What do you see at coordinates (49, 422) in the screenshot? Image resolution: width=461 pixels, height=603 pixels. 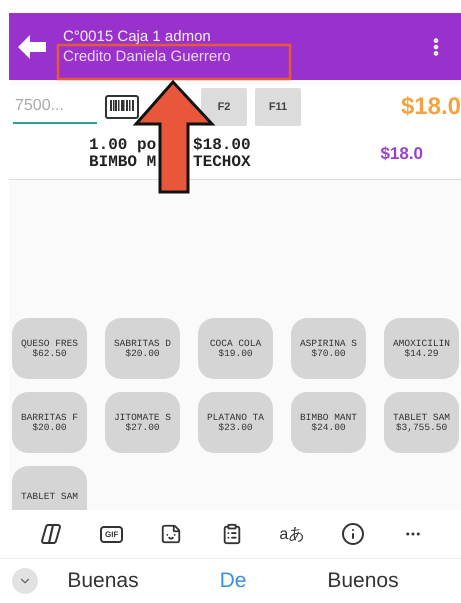 I see `product-tile: BARRITAS F $20.00` at bounding box center [49, 422].